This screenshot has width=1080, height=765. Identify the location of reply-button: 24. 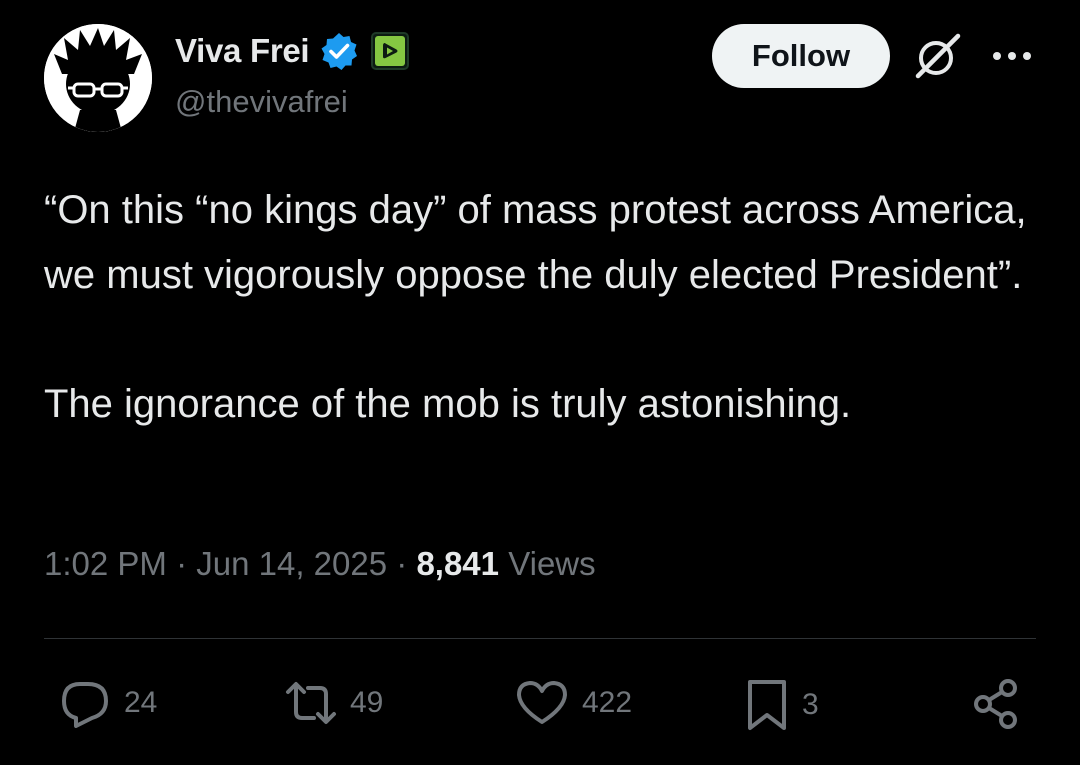
(107, 703).